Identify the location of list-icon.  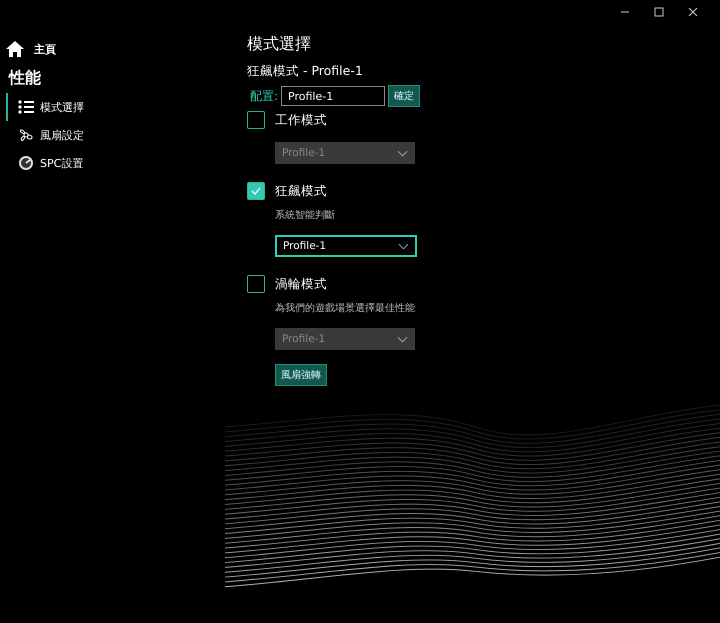
(26, 107).